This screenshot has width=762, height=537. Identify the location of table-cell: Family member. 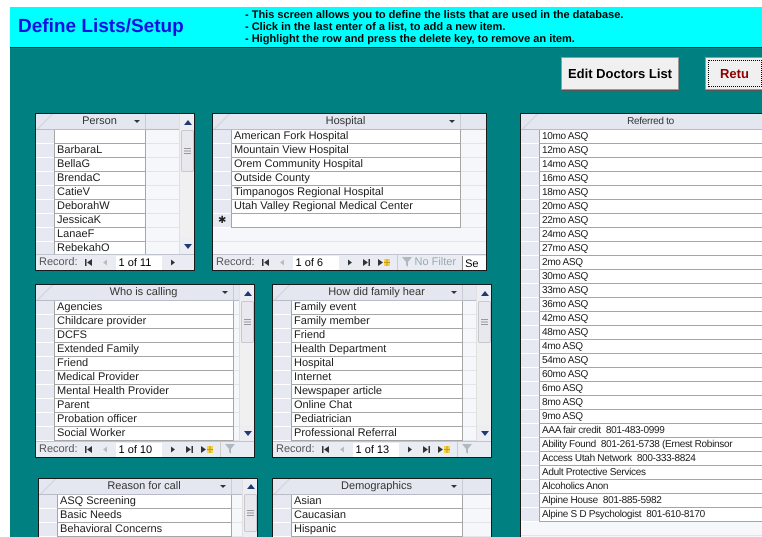
(377, 322).